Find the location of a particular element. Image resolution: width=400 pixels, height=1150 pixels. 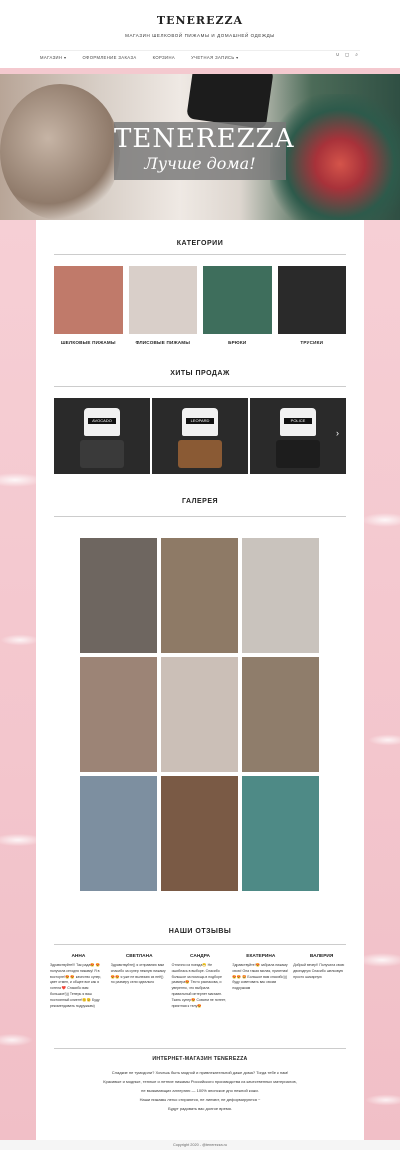

nav-icons: ʋ ◻ ⌕ is located at coordinates (347, 55).